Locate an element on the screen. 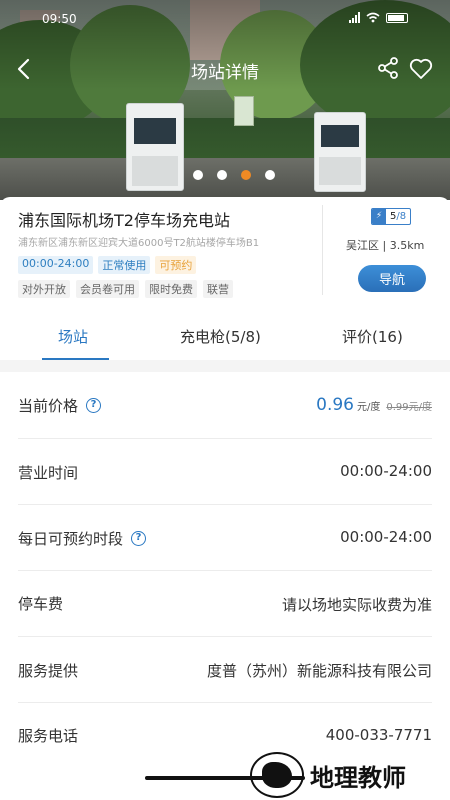  tag-reservable: 可预约 is located at coordinates (176, 265).